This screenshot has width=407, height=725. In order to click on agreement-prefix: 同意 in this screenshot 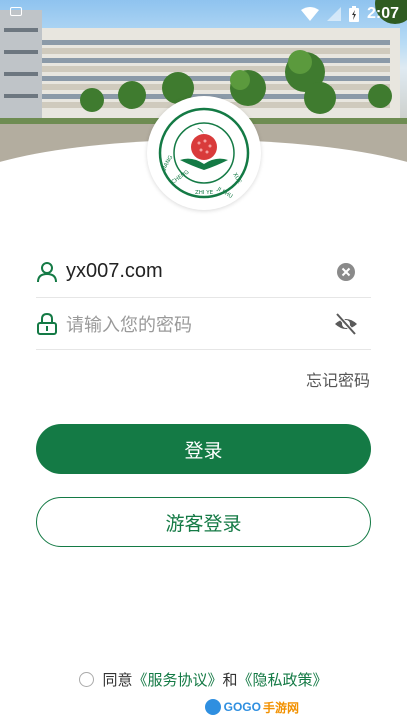, I will do `click(117, 679)`.